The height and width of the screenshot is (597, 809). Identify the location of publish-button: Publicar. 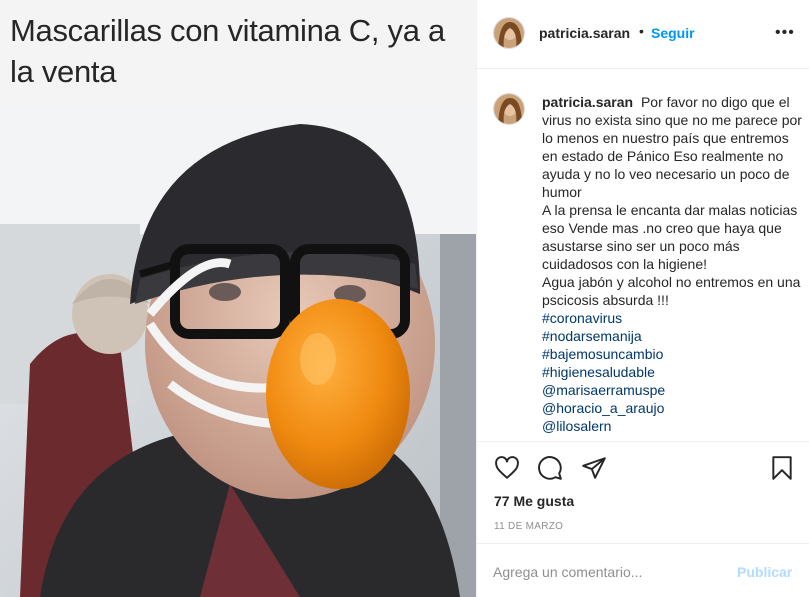
(764, 572).